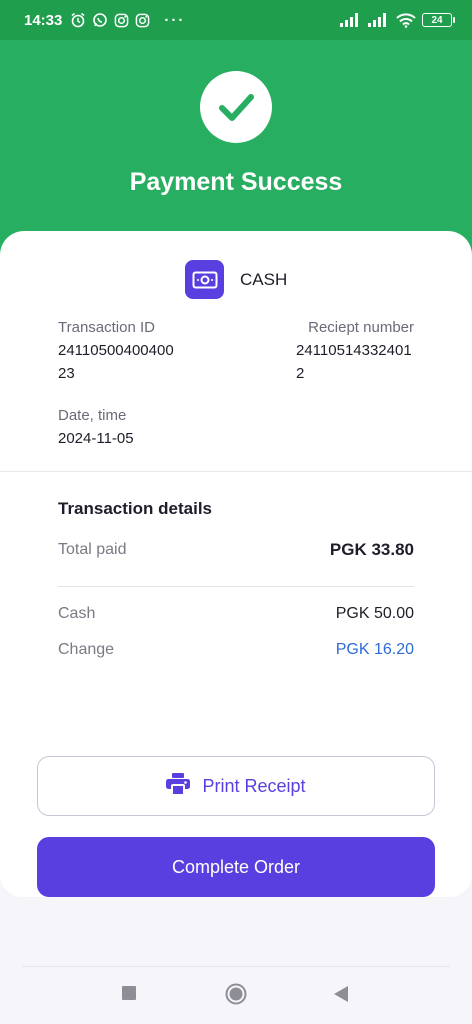 The height and width of the screenshot is (1024, 472). What do you see at coordinates (129, 993) in the screenshot?
I see `recent-apps-button` at bounding box center [129, 993].